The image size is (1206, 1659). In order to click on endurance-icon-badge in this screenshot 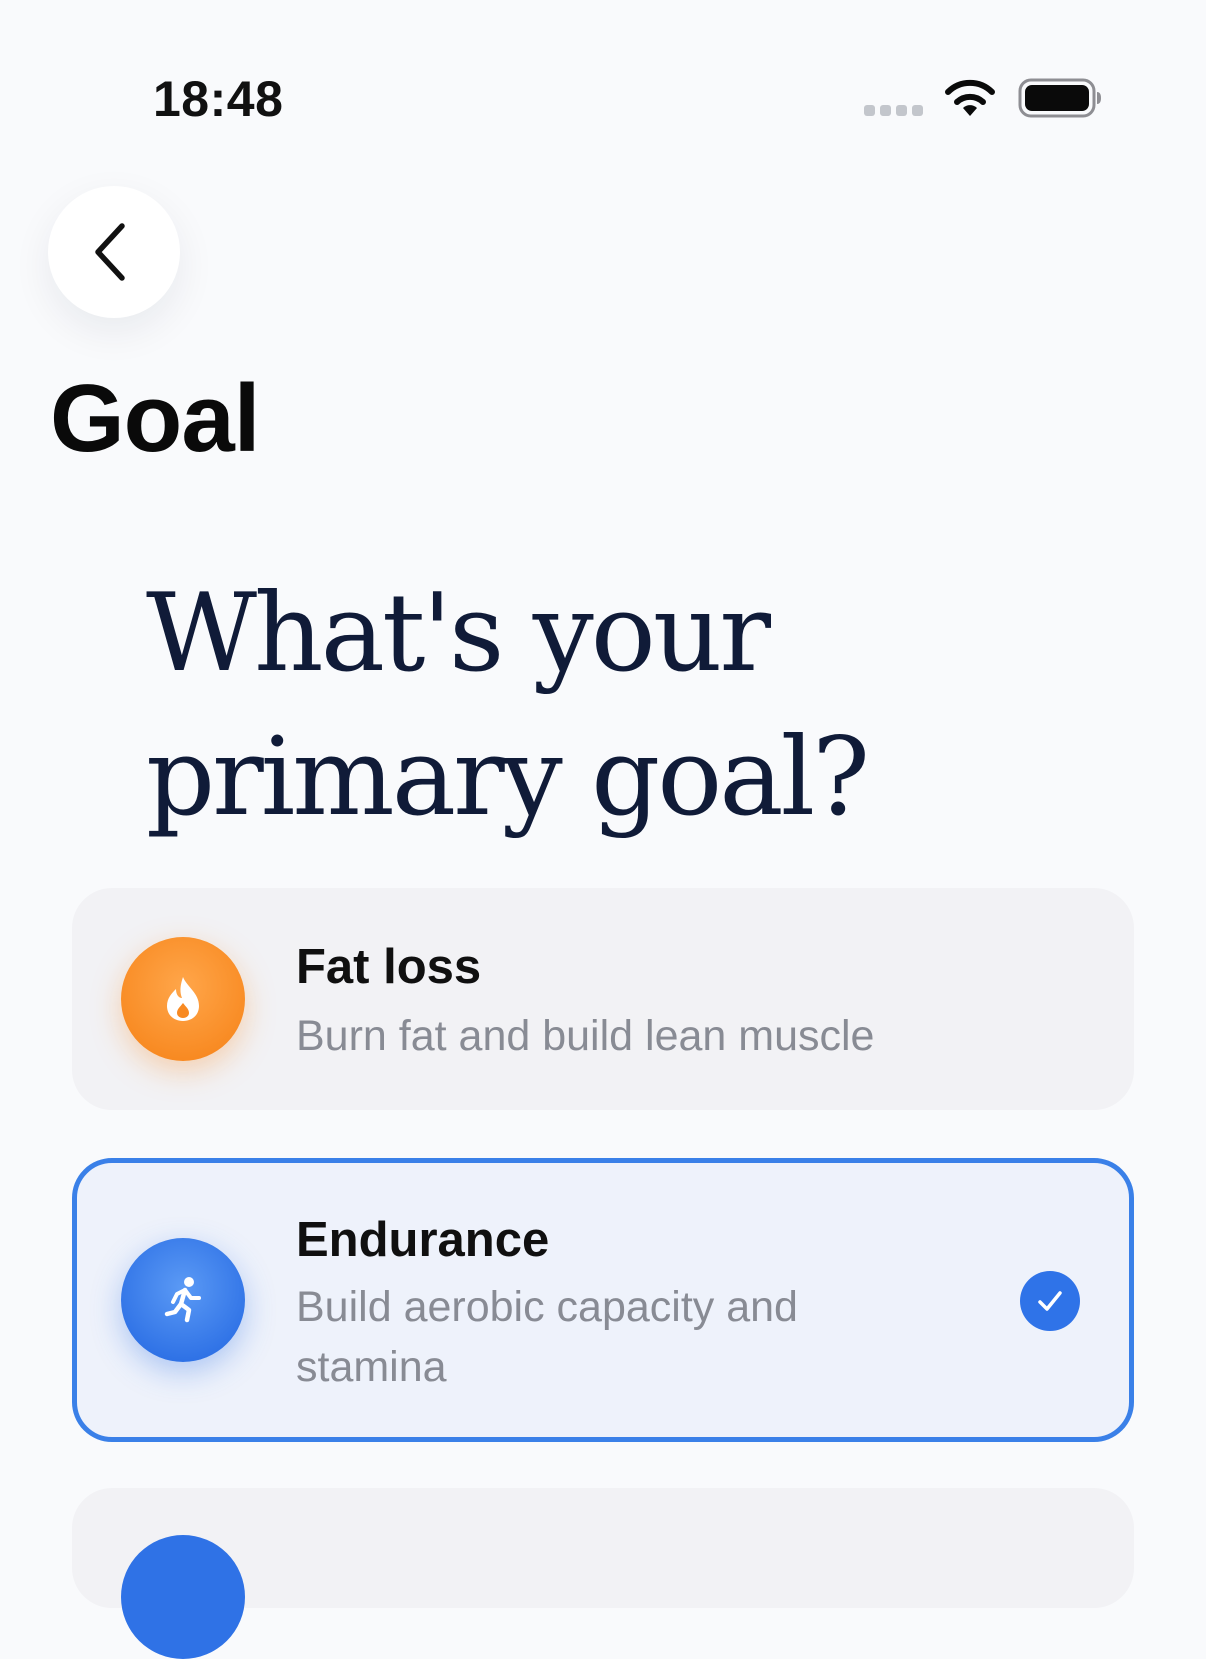, I will do `click(183, 1300)`.